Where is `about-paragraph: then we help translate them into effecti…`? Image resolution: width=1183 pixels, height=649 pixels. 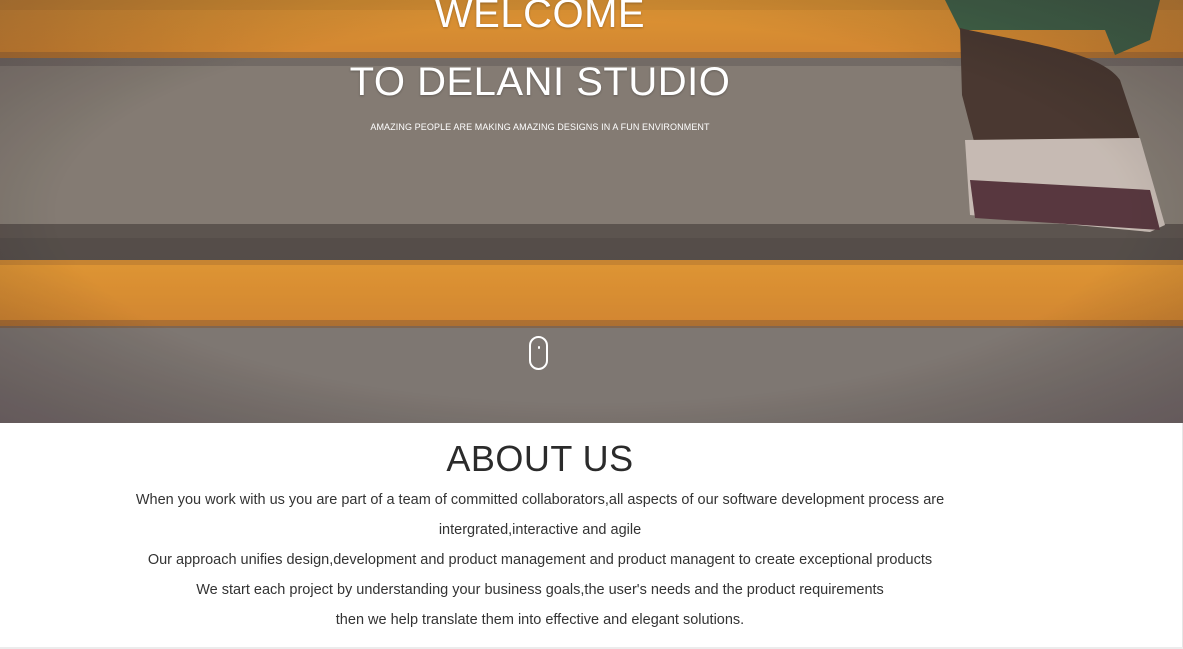
about-paragraph: then we help translate them into effecti… is located at coordinates (540, 620).